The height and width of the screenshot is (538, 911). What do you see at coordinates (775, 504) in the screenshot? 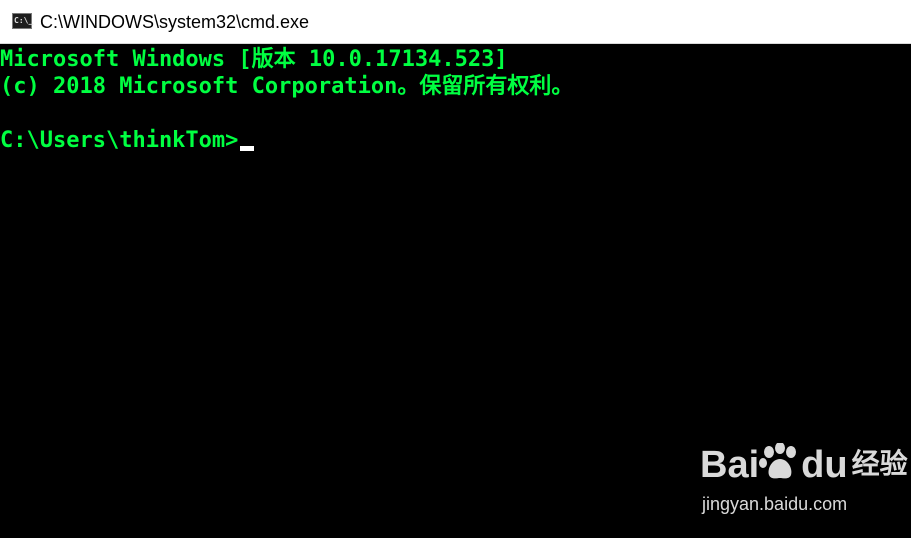
I see `watermark-url: jingyan.baidu.com` at bounding box center [775, 504].